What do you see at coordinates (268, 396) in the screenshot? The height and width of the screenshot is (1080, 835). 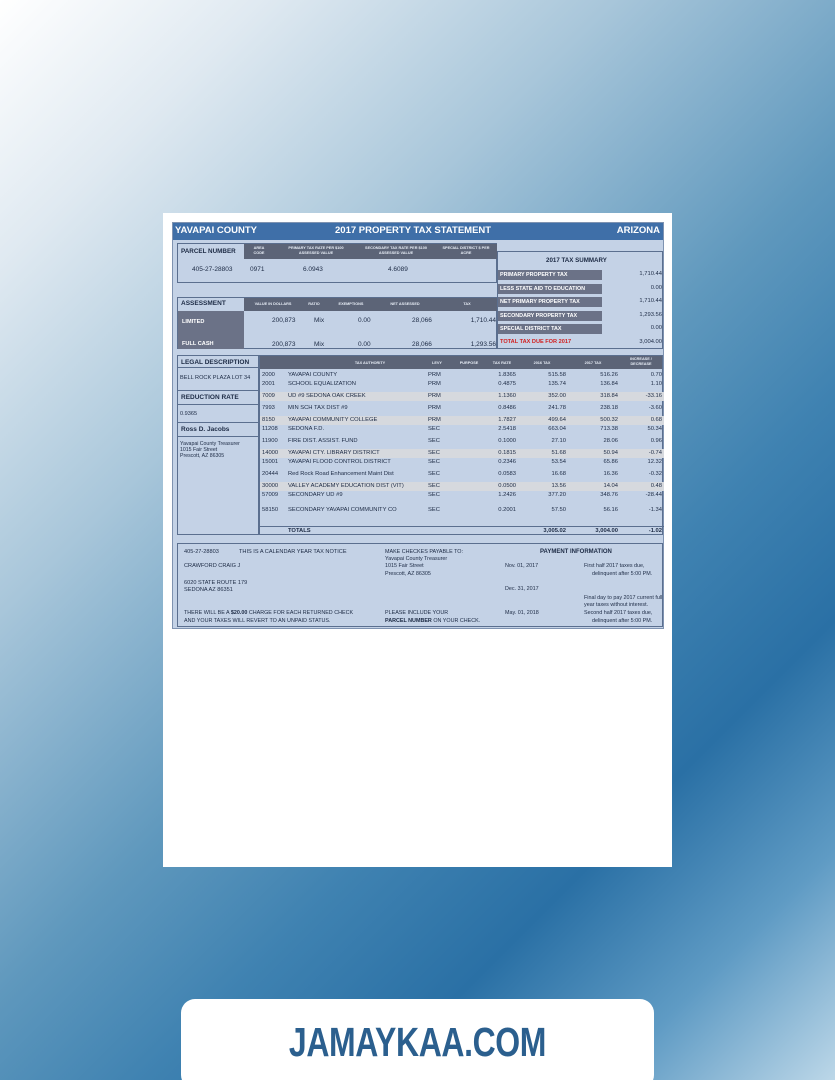 I see `authority-code: 7009` at bounding box center [268, 396].